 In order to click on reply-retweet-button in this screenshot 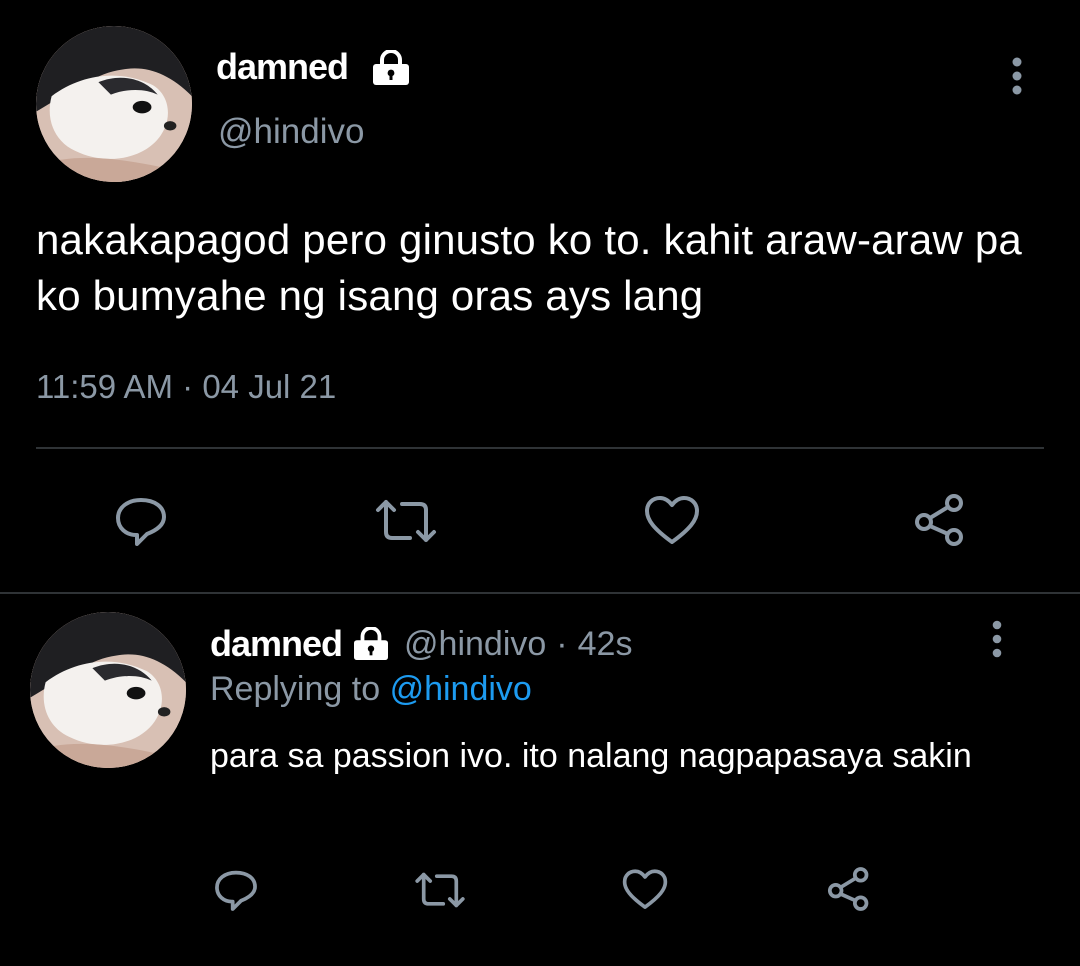, I will do `click(440, 890)`.